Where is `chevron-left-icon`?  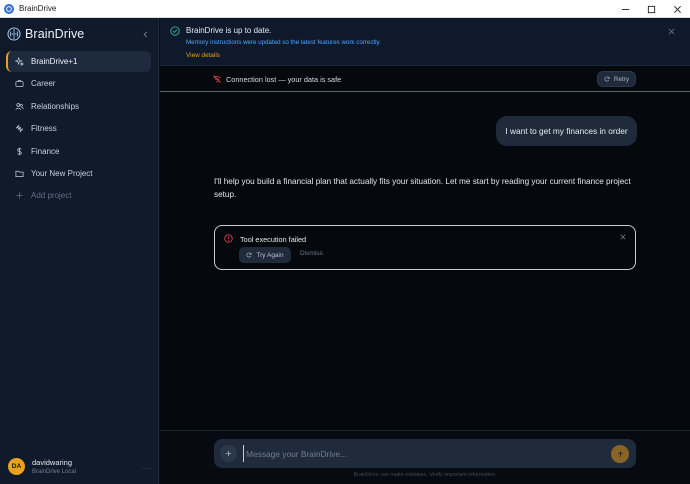 chevron-left-icon is located at coordinates (145, 34).